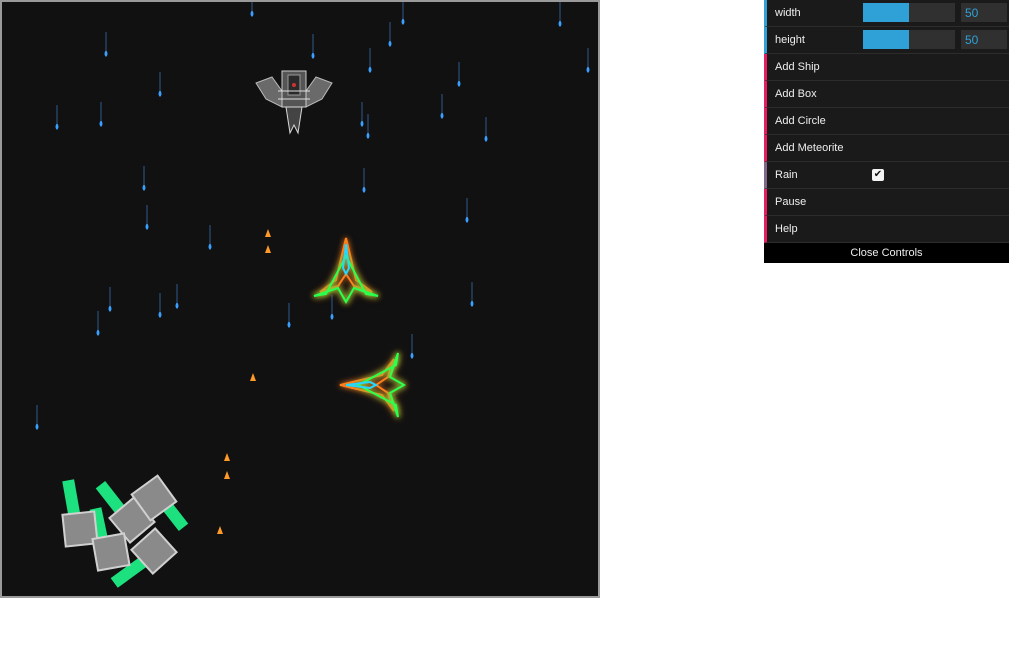  What do you see at coordinates (886, 148) in the screenshot?
I see `add-meteorite-button: Add Meteorite` at bounding box center [886, 148].